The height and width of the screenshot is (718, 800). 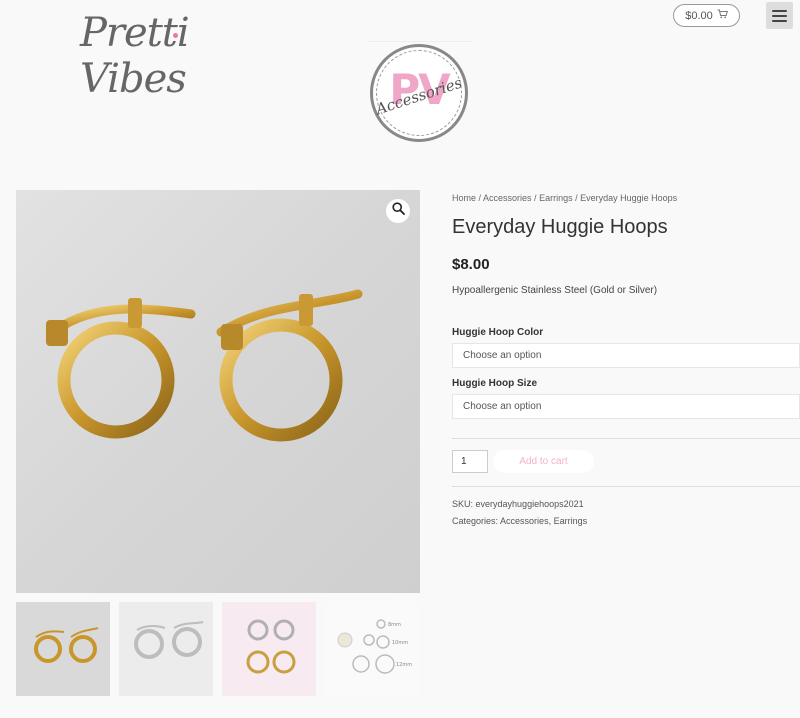 What do you see at coordinates (543, 461) in the screenshot?
I see `add-to-cart-button: Add to cart` at bounding box center [543, 461].